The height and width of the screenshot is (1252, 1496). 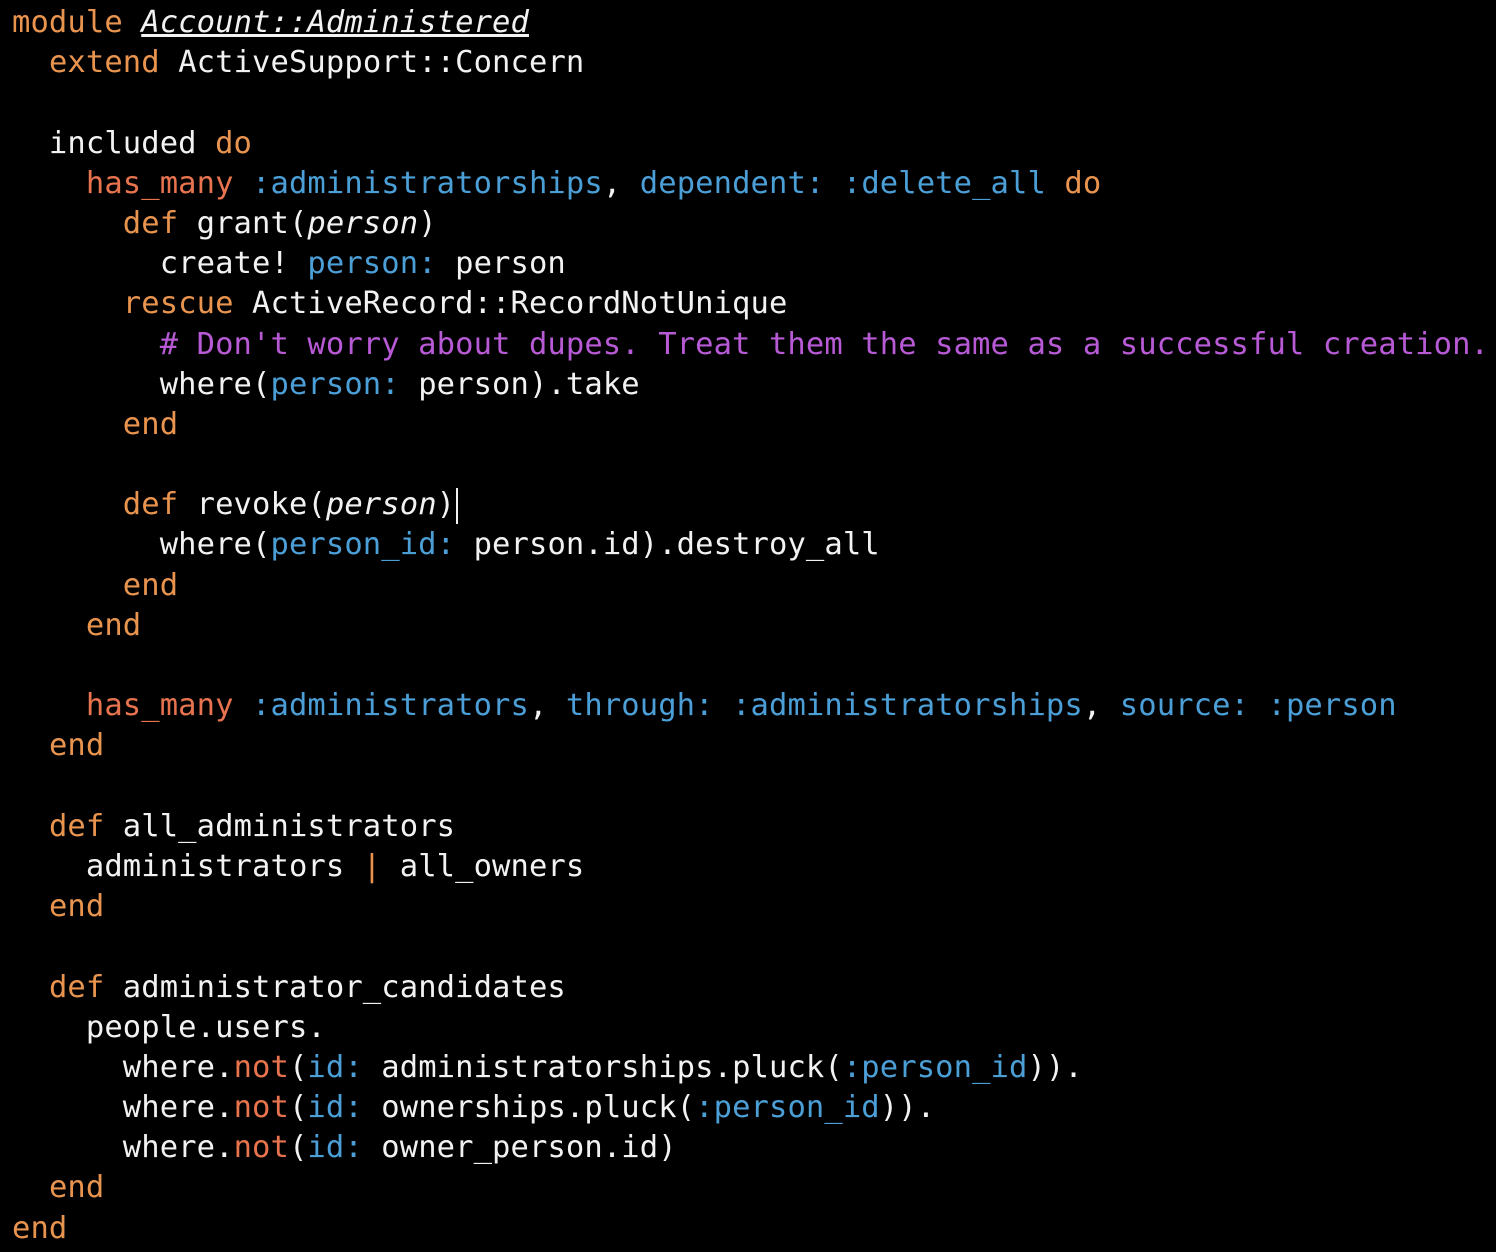 What do you see at coordinates (748, 63) in the screenshot?
I see `code-line: extend ActiveSupport::Concern` at bounding box center [748, 63].